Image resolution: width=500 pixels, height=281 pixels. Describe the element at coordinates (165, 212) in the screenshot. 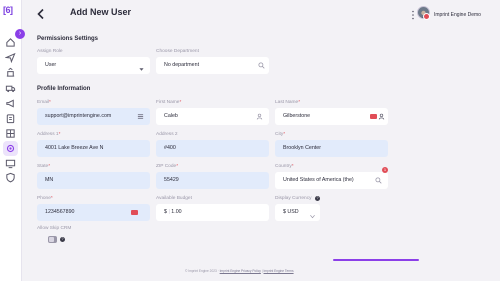

I see `budget-currency: $` at that location.